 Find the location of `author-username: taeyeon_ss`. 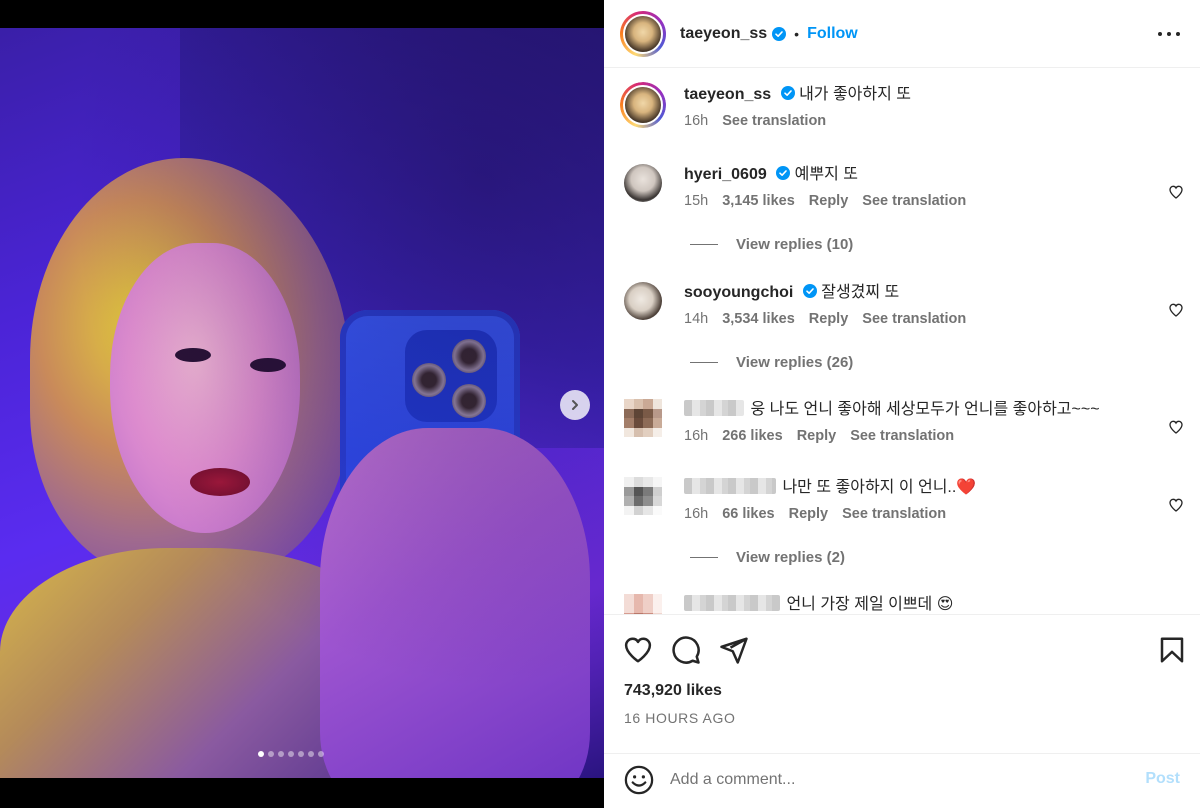

author-username: taeyeon_ss is located at coordinates (723, 34).